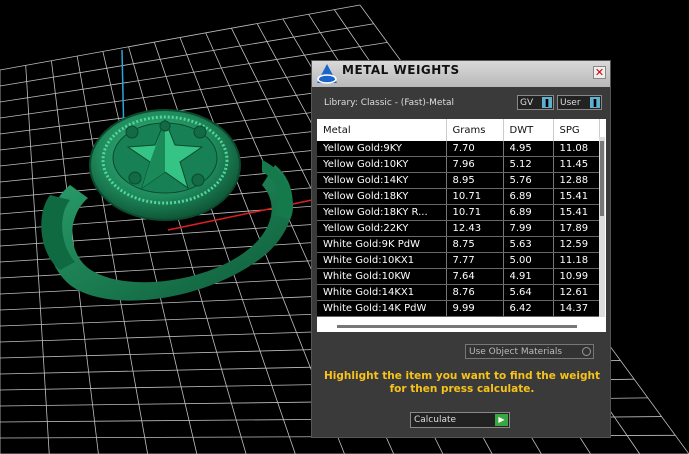  I want to click on table-cell: 11.18, so click(576, 260).